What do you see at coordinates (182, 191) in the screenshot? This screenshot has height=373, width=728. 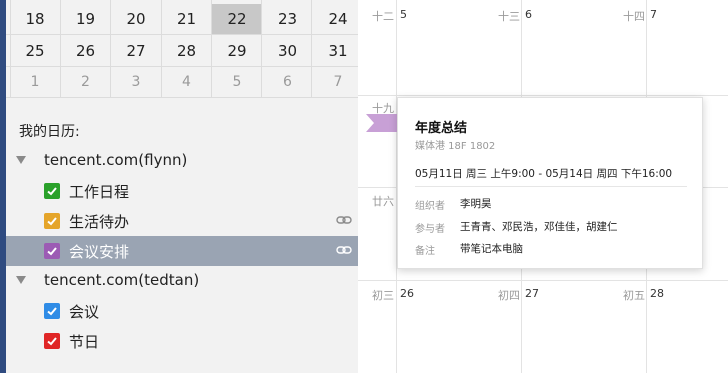 I see `calendar-item-work: 工作日程` at bounding box center [182, 191].